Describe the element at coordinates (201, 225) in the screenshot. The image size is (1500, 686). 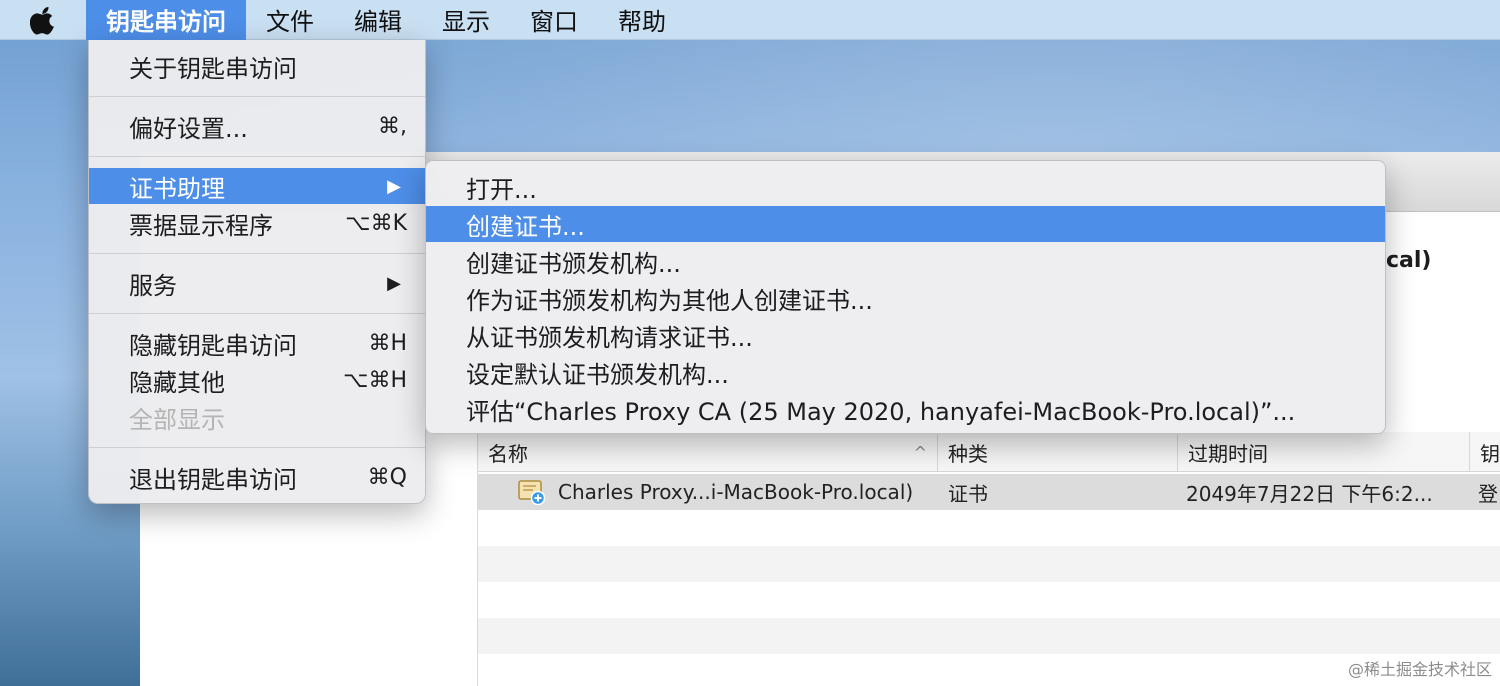
I see `menu-item-label: 票据显示程序` at that location.